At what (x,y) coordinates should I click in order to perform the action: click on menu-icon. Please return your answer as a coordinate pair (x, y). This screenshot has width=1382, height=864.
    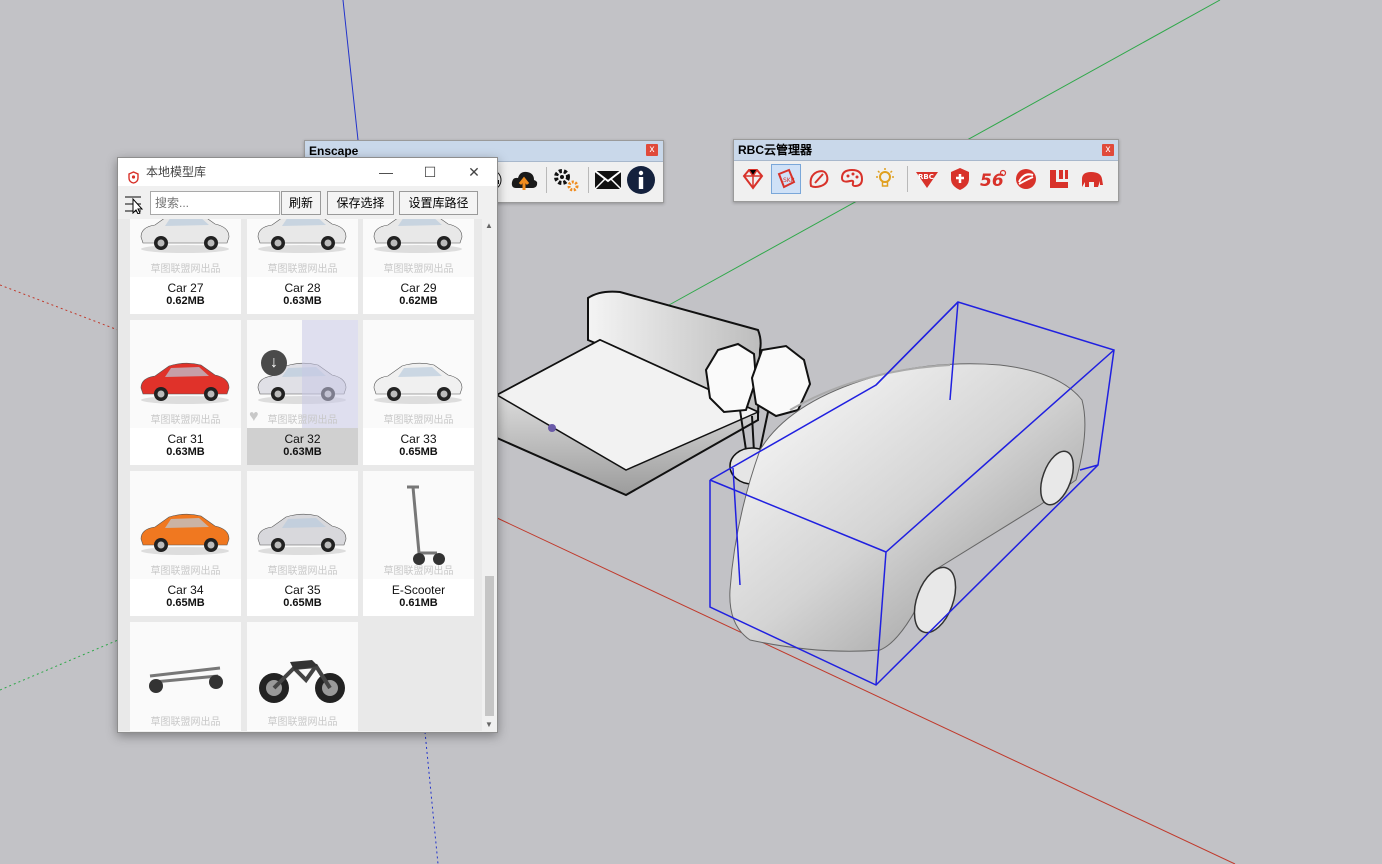
    Looking at the image, I should click on (133, 204).